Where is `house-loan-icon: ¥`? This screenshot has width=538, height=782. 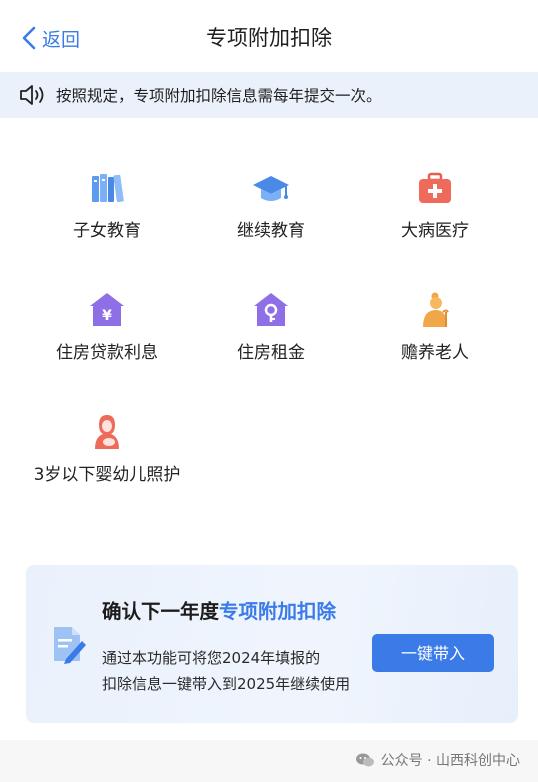
house-loan-icon: ¥ is located at coordinates (107, 309).